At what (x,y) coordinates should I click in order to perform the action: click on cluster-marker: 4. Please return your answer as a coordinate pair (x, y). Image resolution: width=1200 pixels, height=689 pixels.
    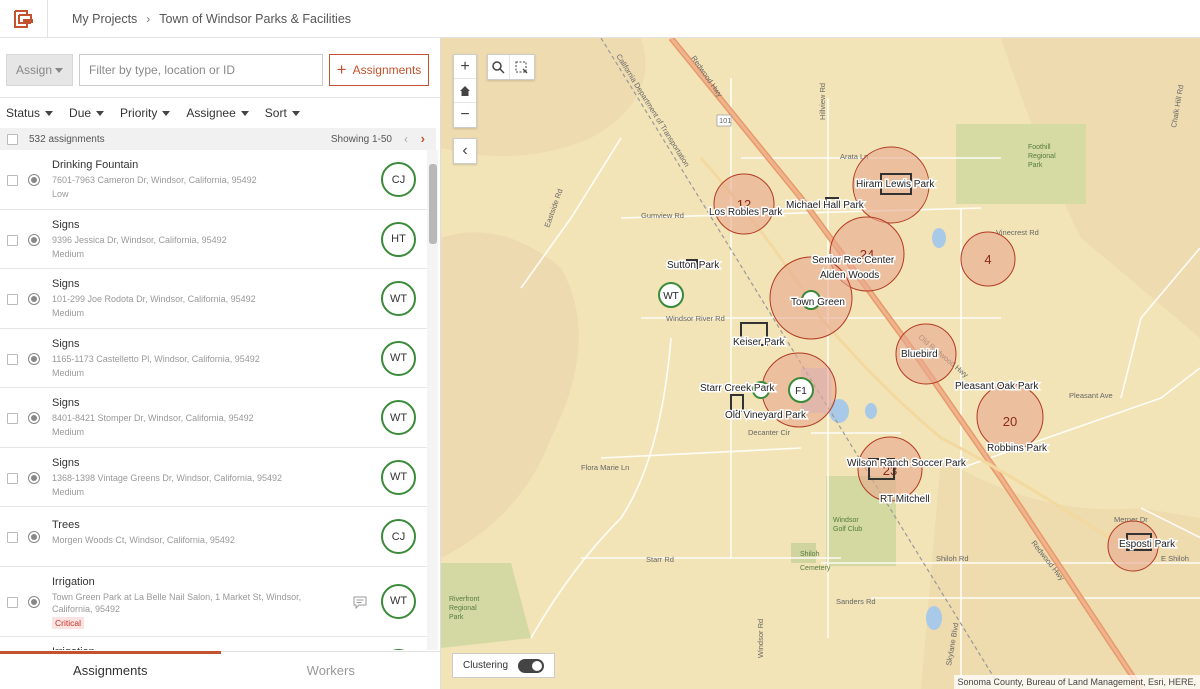
    Looking at the image, I should click on (988, 259).